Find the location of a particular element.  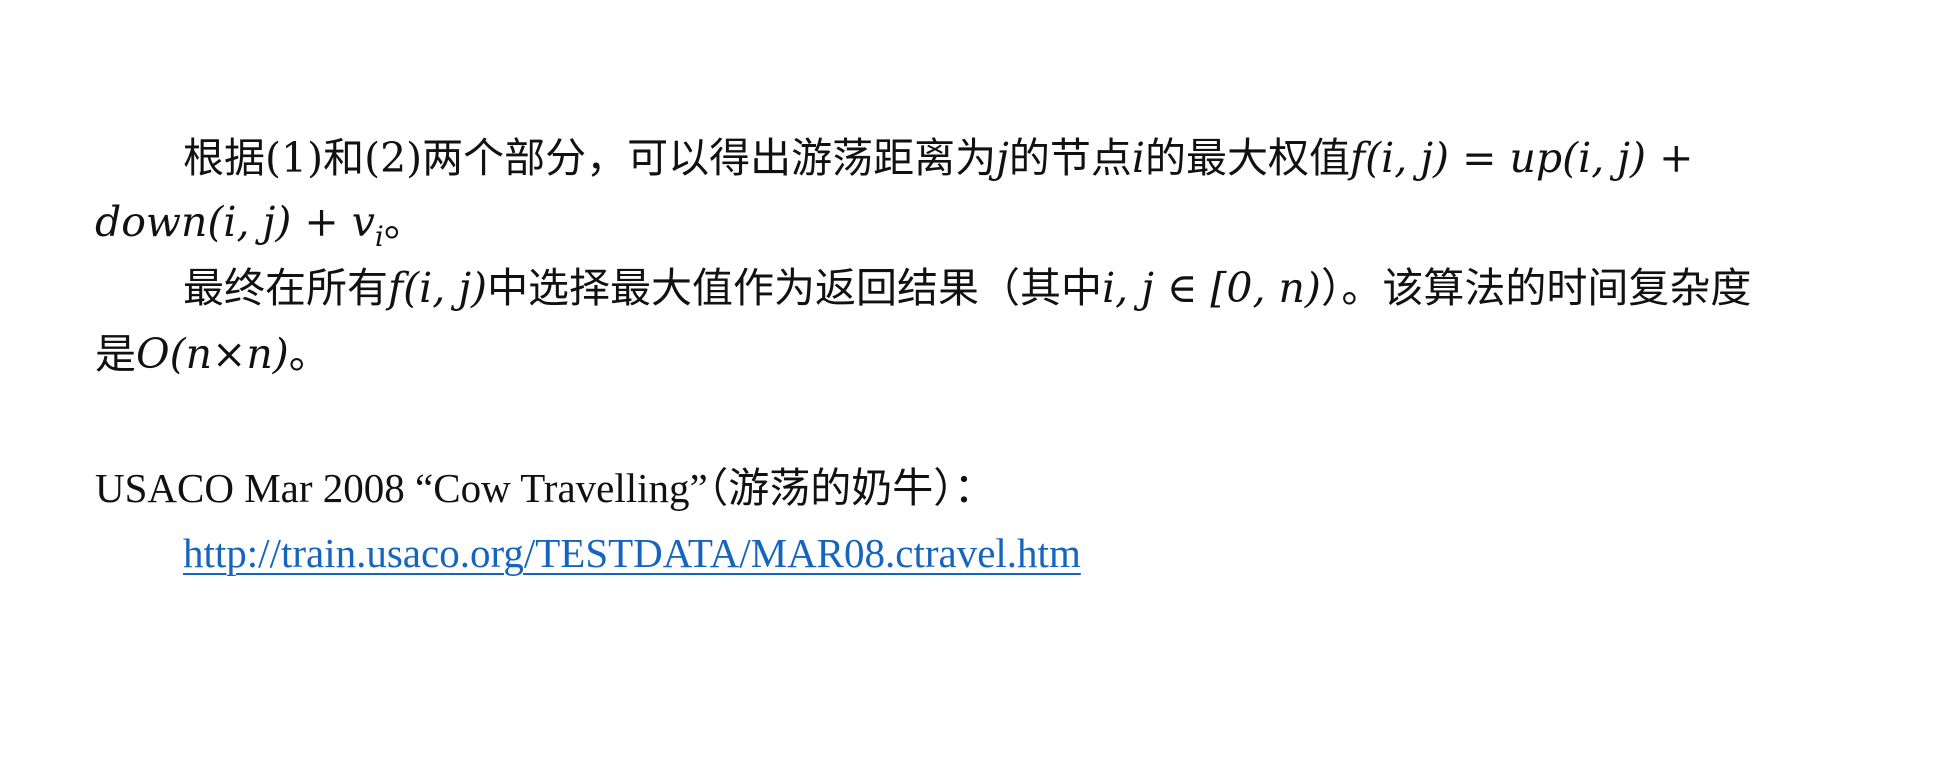

reference-title-text: USACO Mar 2008 “Cow Travelling”（游荡的奶牛）： is located at coordinates (545, 488).